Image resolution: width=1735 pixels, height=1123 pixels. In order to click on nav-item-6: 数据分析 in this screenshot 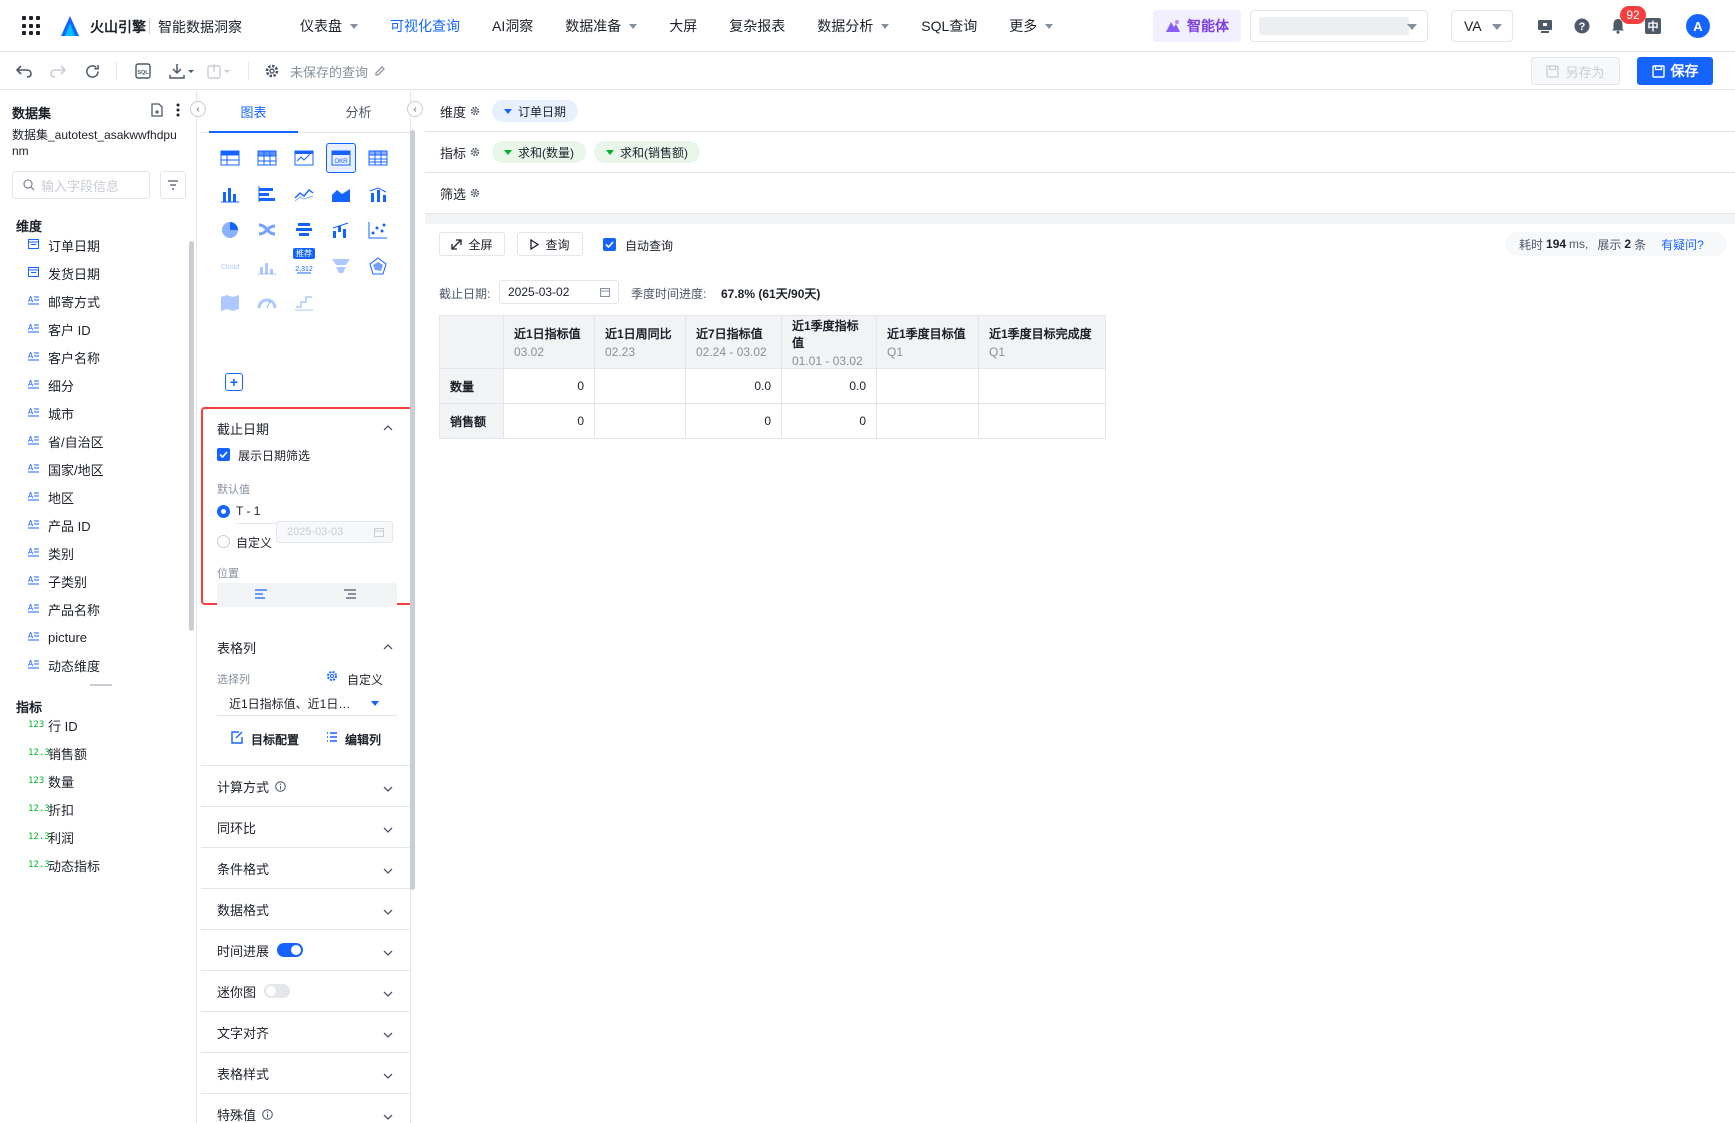, I will do `click(853, 26)`.